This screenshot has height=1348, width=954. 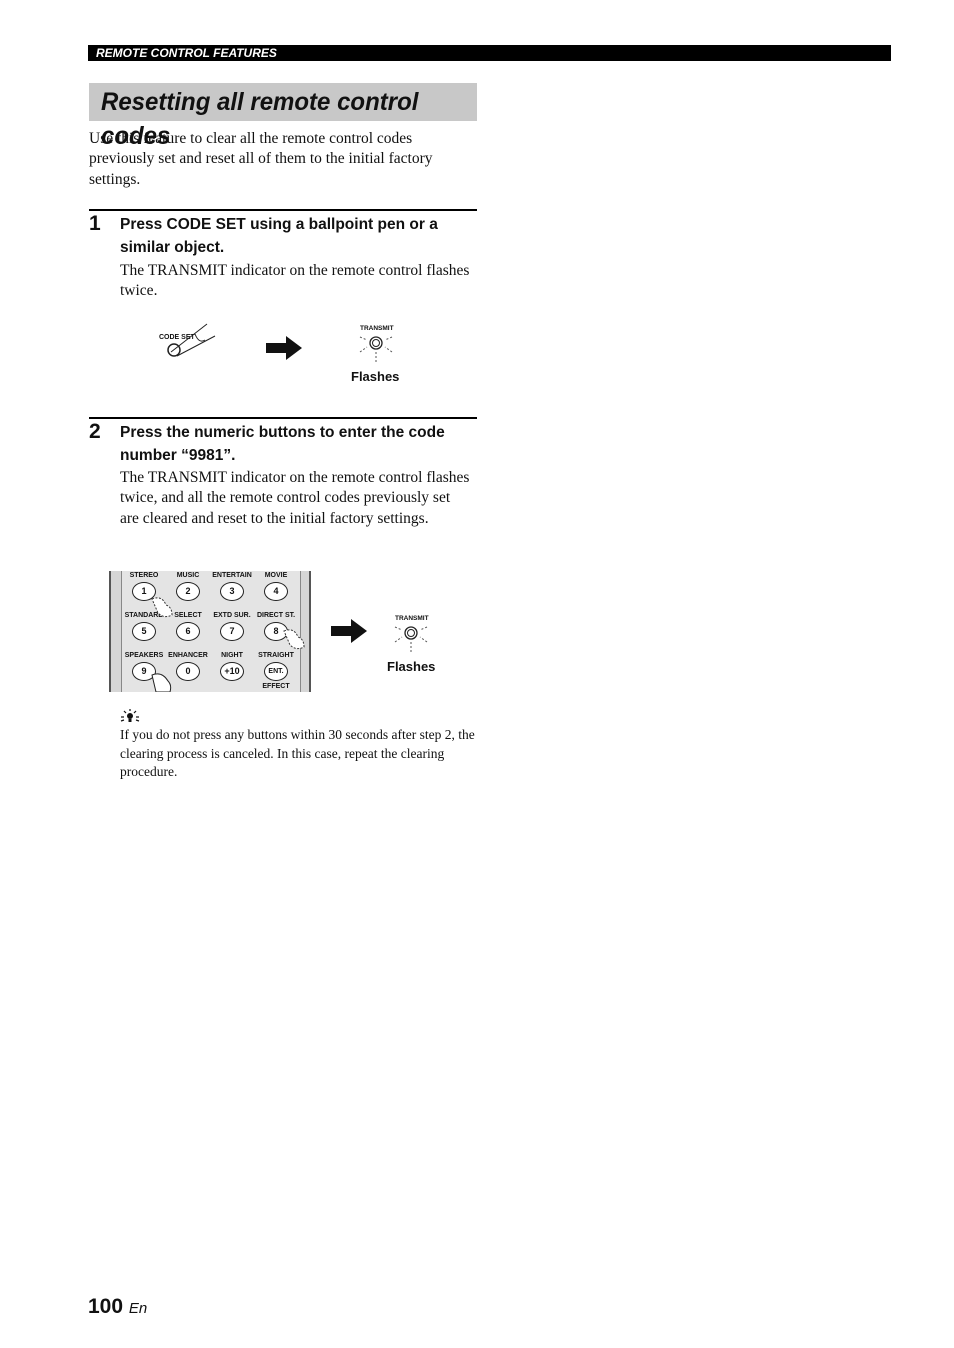 I want to click on step-2-number: 2, so click(x=95, y=431).